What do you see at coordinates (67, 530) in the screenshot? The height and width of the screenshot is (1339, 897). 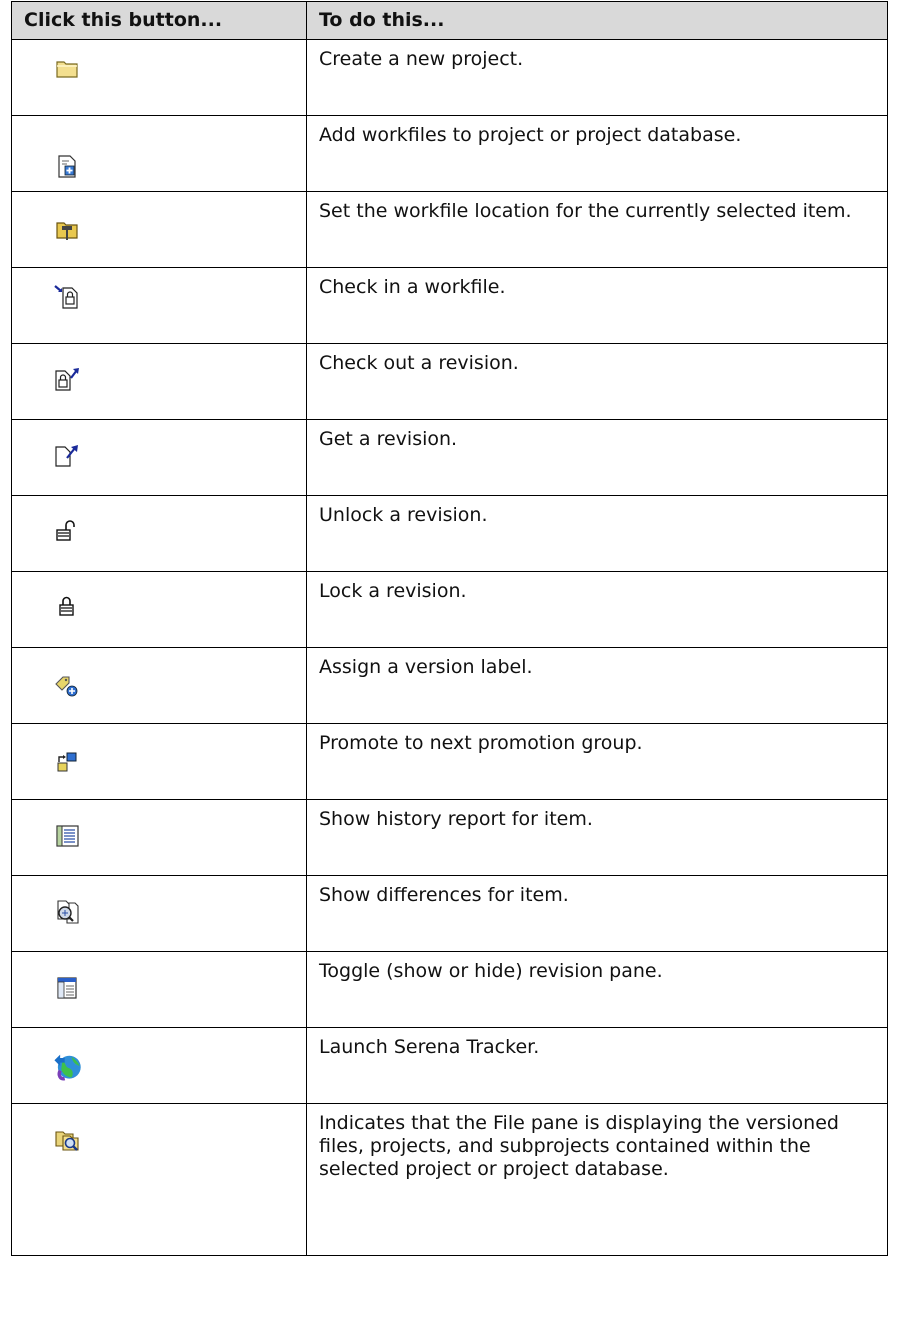 I see `unlock-icon` at bounding box center [67, 530].